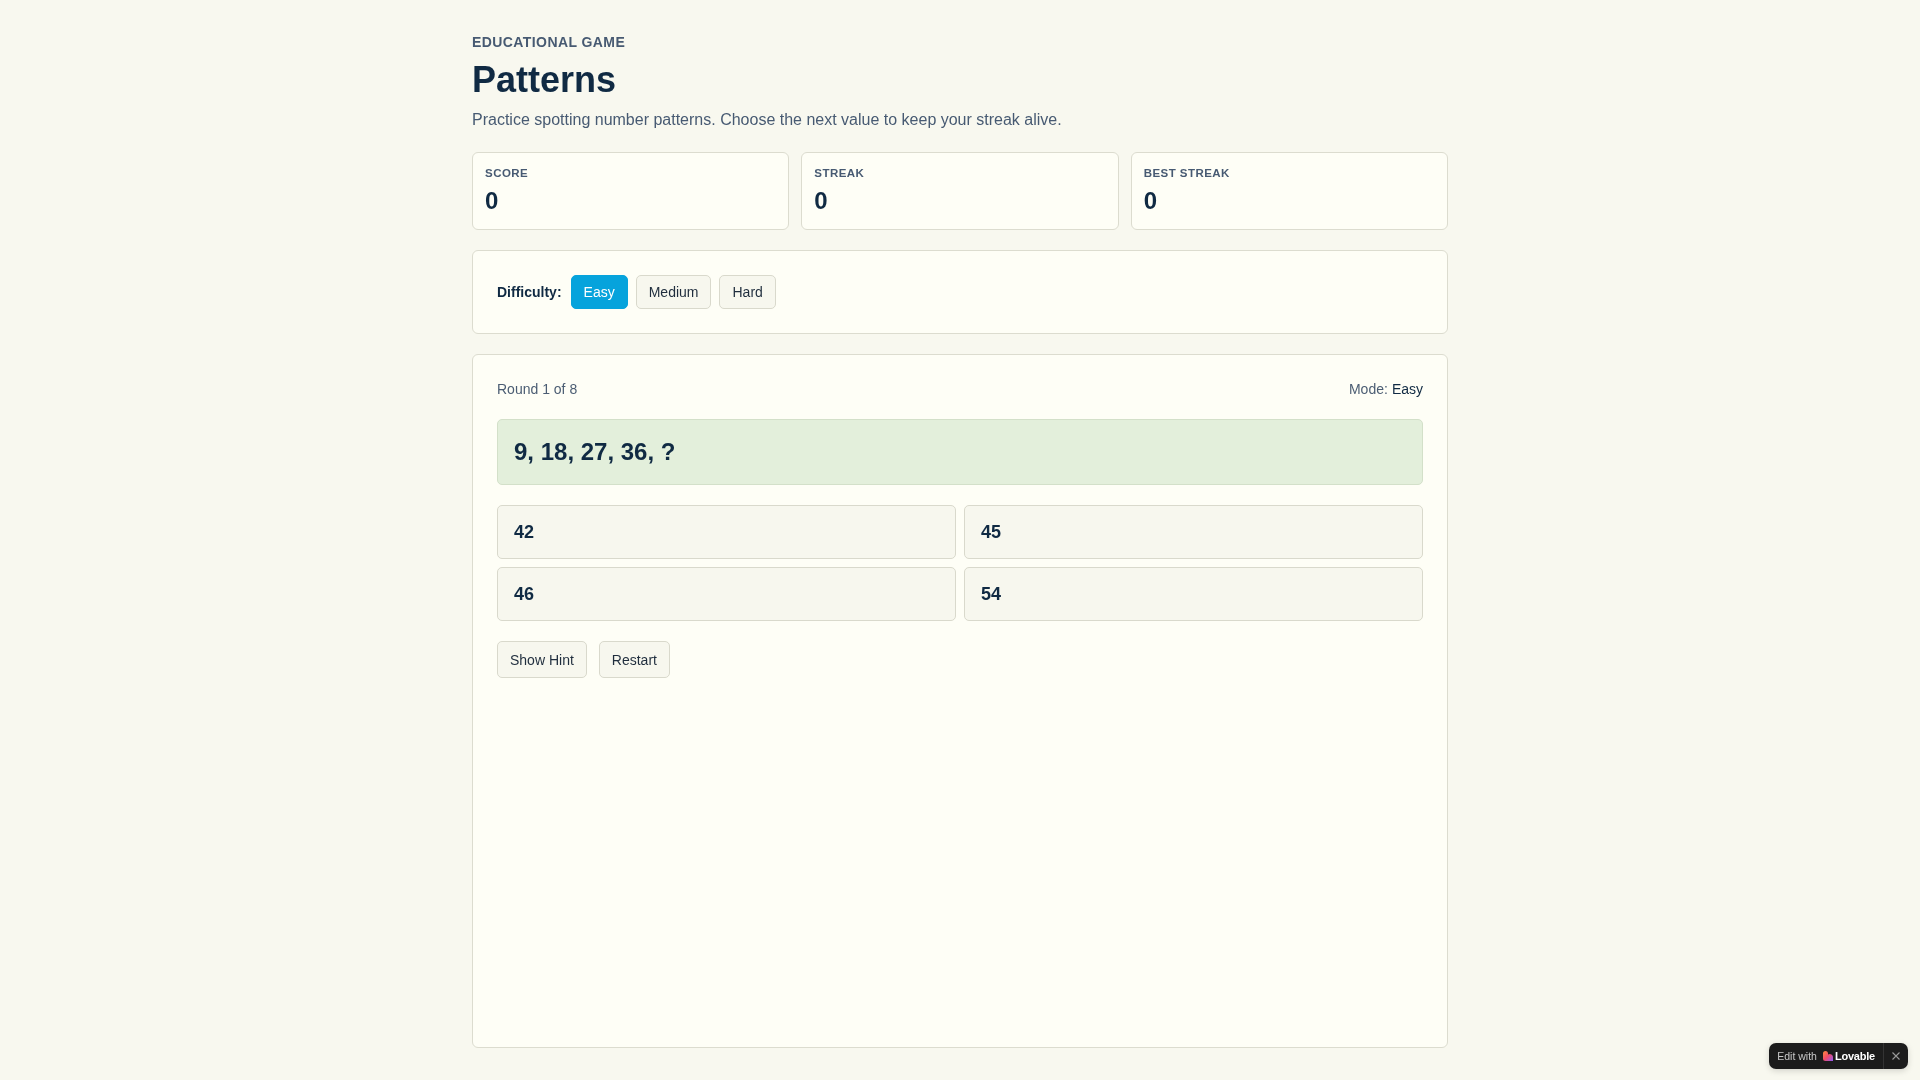 This screenshot has height=1080, width=1920. I want to click on eyebrow-text: EDUCATIONAL GAME, so click(549, 42).